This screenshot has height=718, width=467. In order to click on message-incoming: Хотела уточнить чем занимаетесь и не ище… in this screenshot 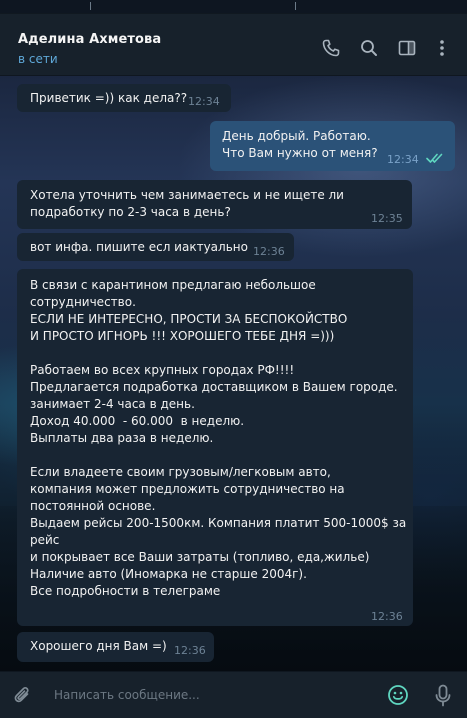, I will do `click(214, 204)`.